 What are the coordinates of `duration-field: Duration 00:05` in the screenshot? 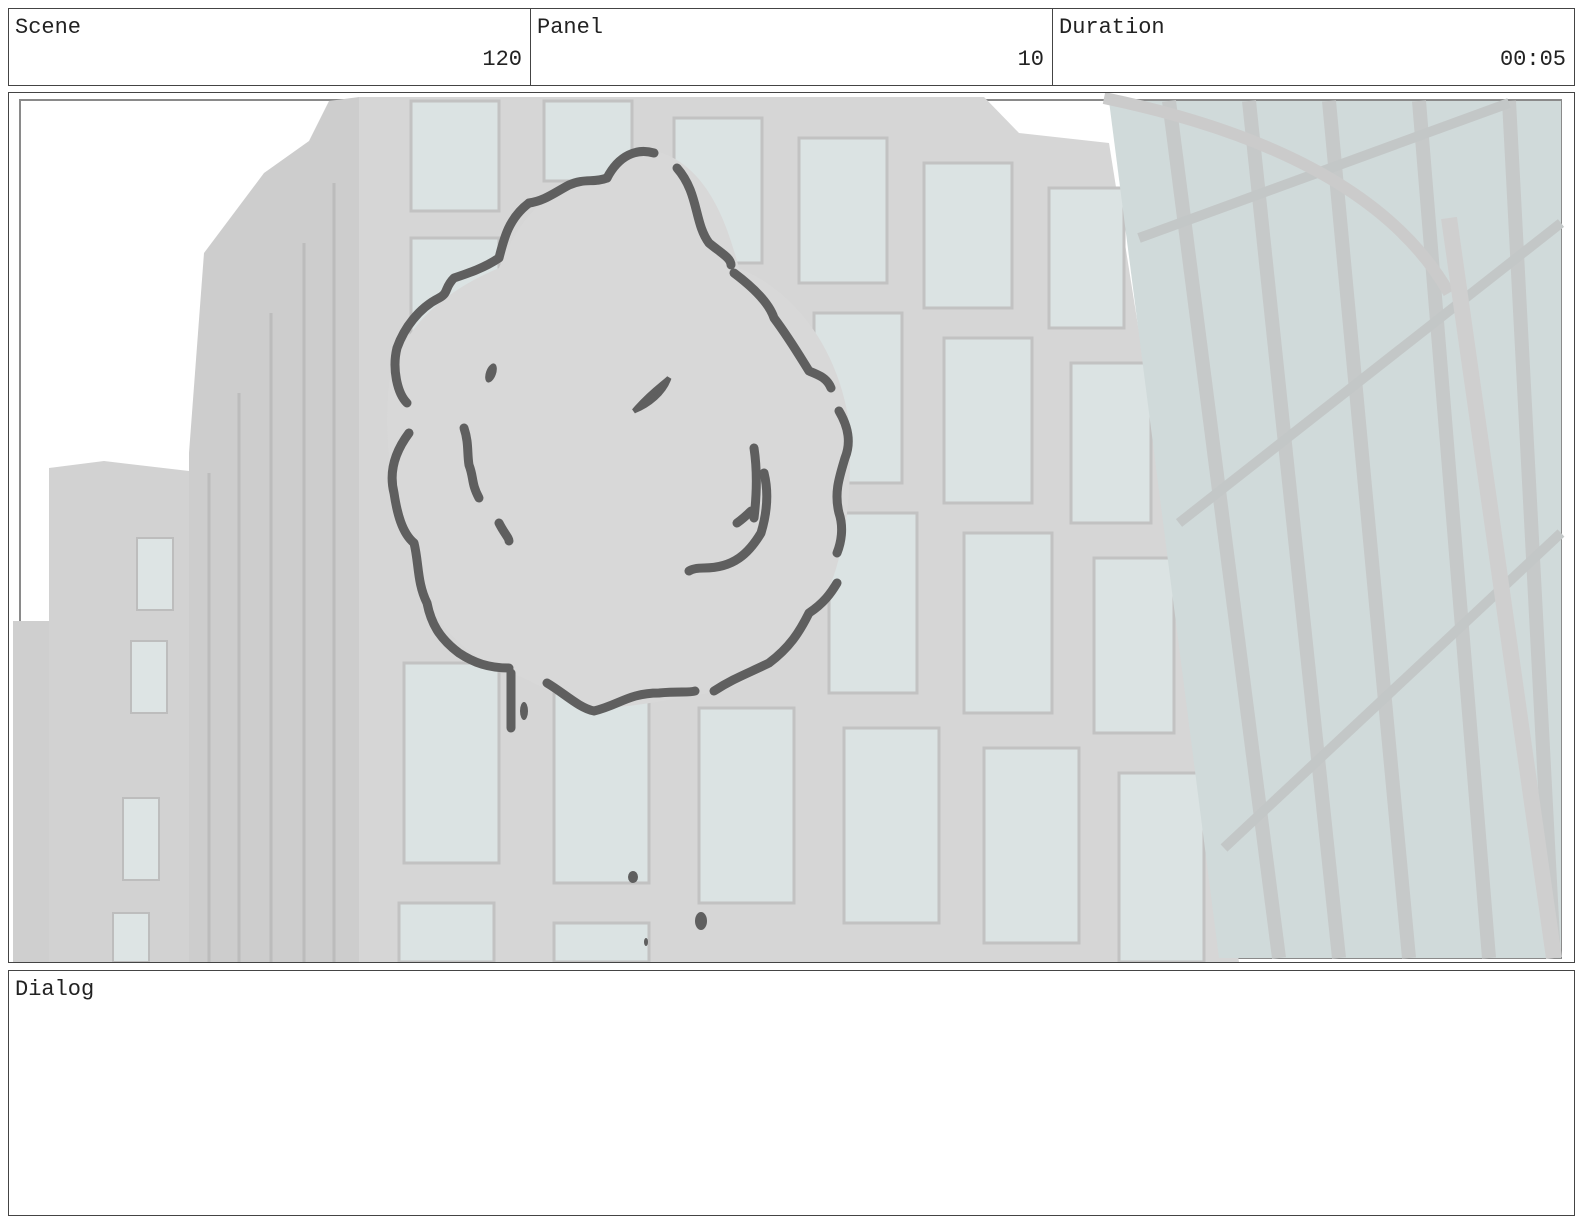 It's located at (1313, 47).